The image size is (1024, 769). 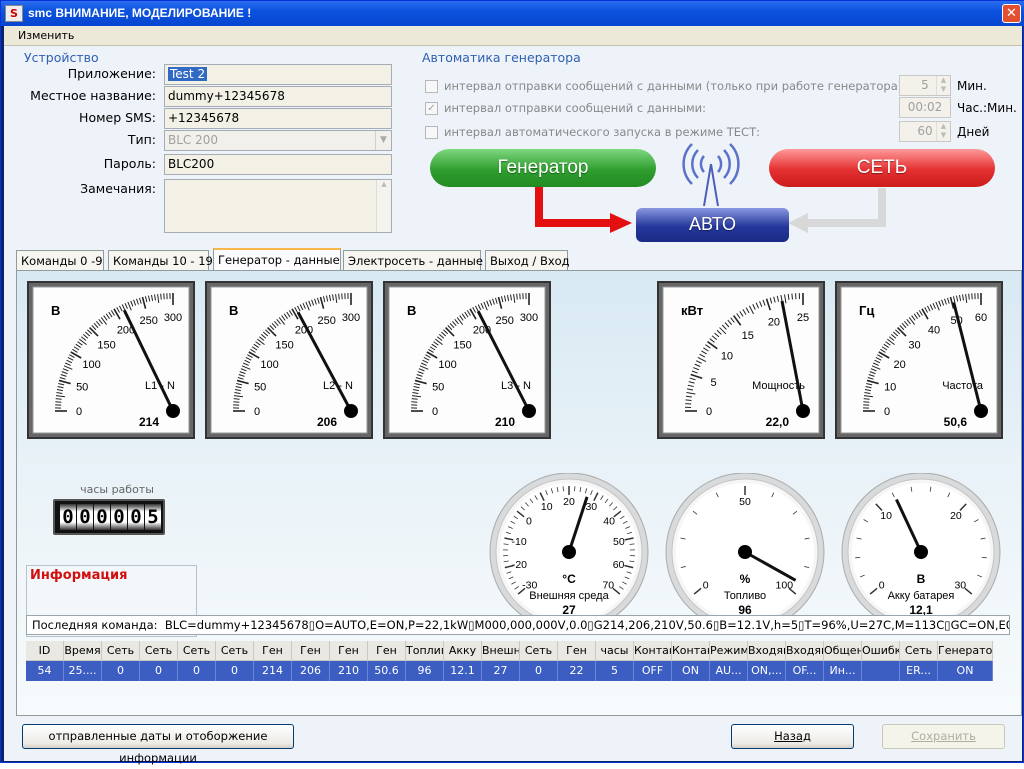 I want to click on meter-value: 50,6, so click(x=956, y=422).